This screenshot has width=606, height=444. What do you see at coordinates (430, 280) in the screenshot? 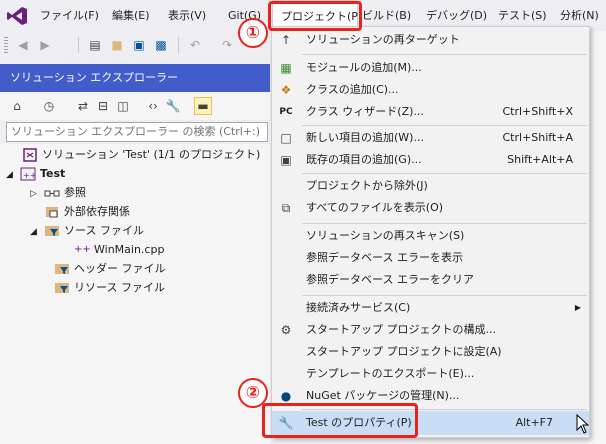
I see `menu-item-clear-db-errors: 参照データベース エラーをクリア` at bounding box center [430, 280].